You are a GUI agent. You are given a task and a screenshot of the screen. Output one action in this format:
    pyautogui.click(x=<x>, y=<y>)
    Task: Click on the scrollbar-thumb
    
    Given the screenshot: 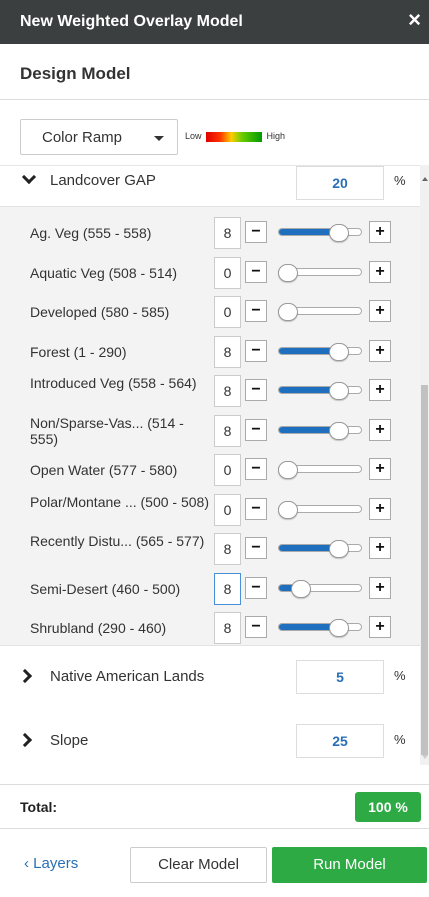 What is the action you would take?
    pyautogui.click(x=424, y=570)
    